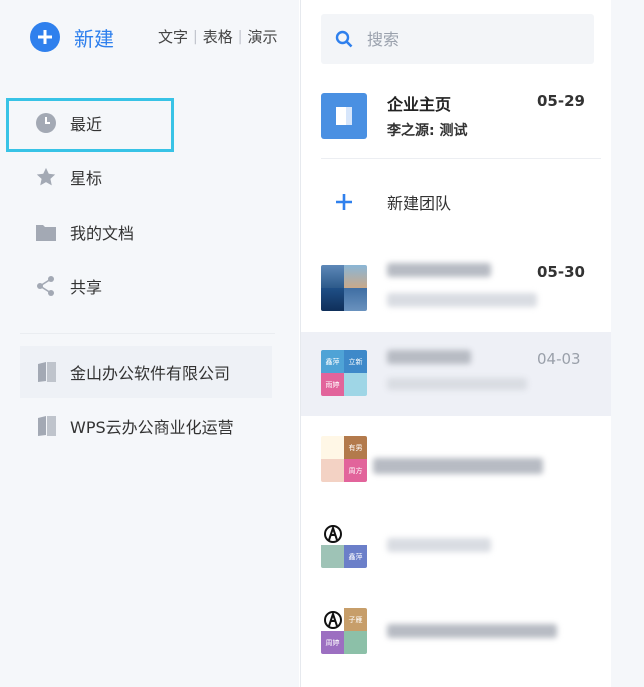 The height and width of the screenshot is (687, 644). What do you see at coordinates (102, 233) in the screenshot?
I see `sidebar-item-label: 我的文档` at bounding box center [102, 233].